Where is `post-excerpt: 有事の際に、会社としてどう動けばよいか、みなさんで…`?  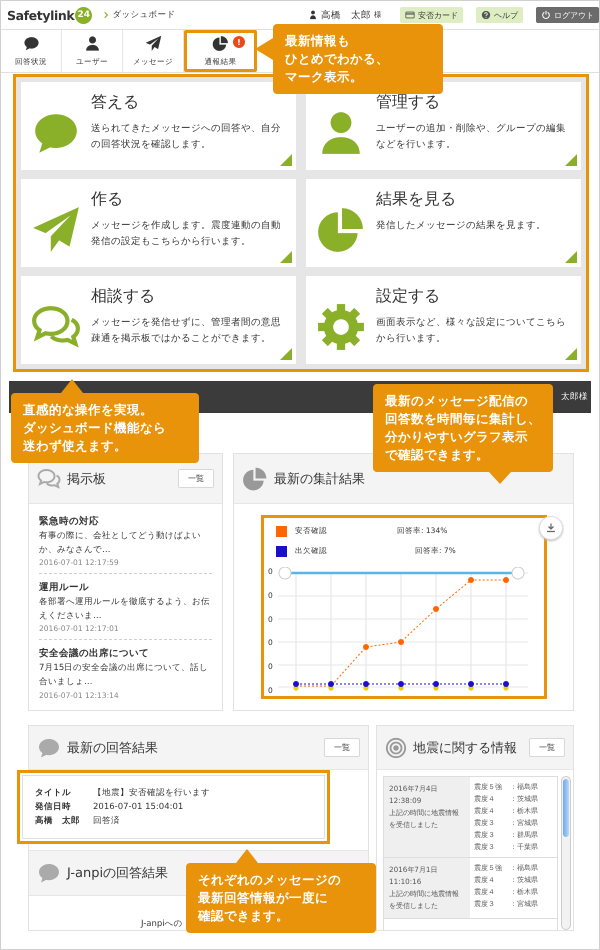
post-excerpt: 有事の際に、会社としてどう動けばよいか、みなさんで… is located at coordinates (120, 543).